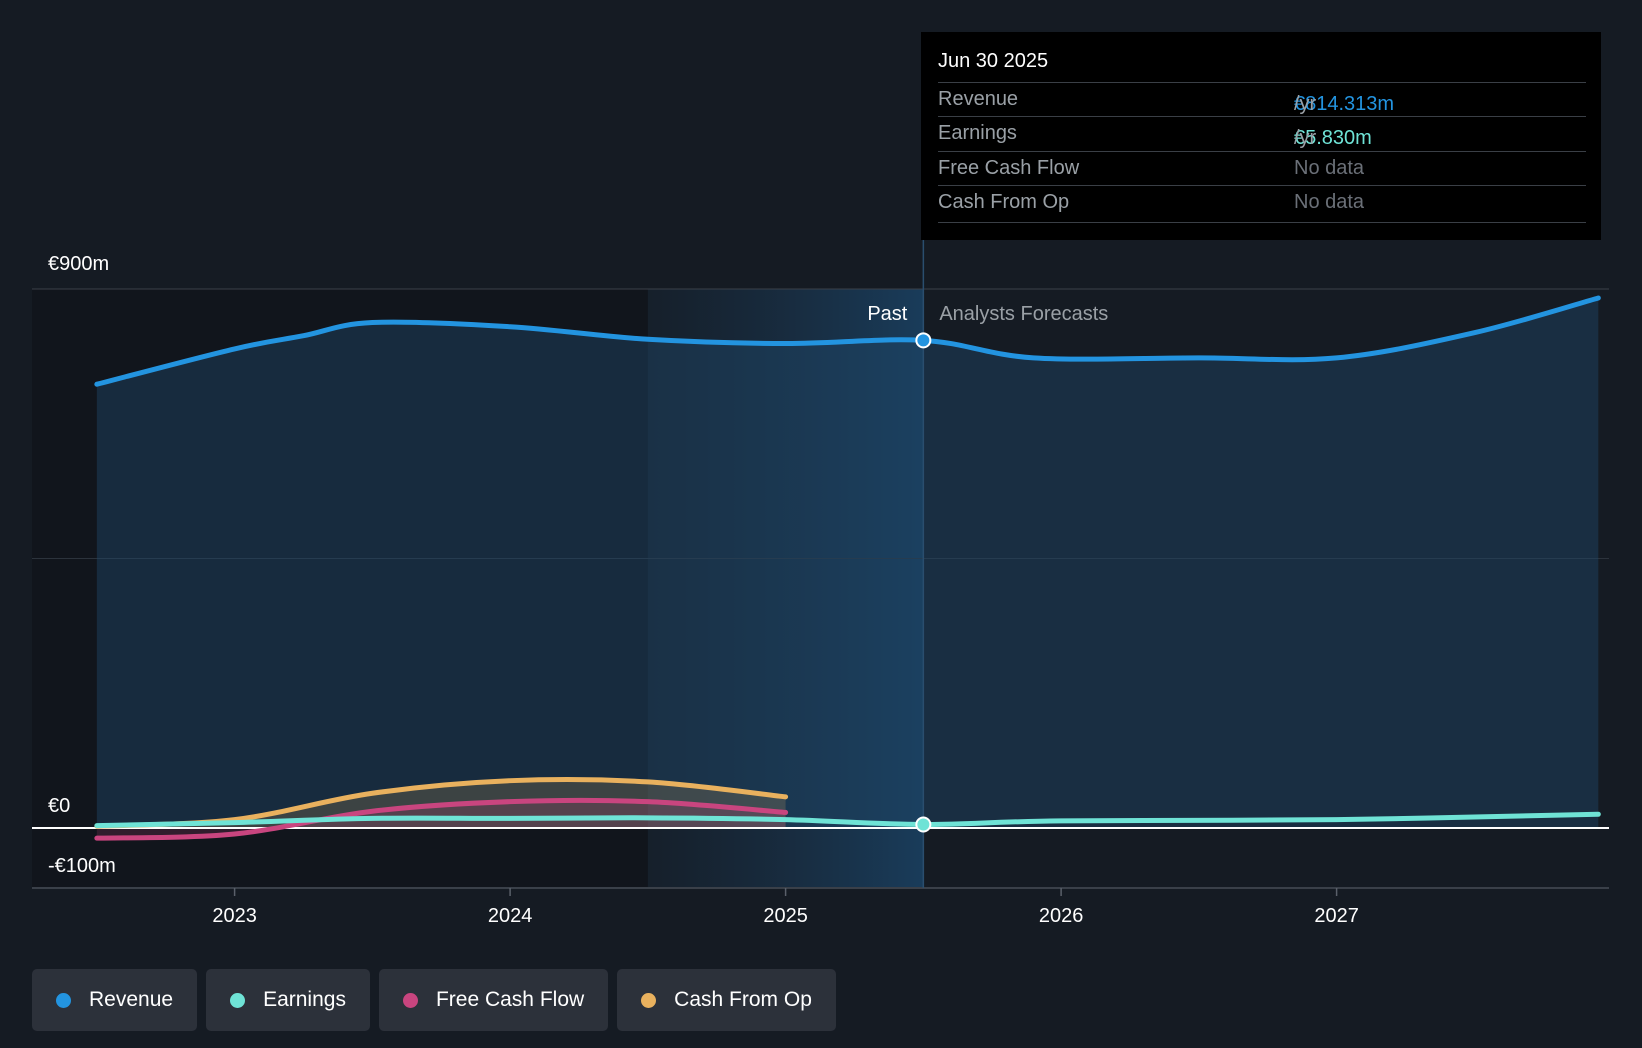 The height and width of the screenshot is (1048, 1642). What do you see at coordinates (82, 866) in the screenshot?
I see `y-tick-label: -€100m` at bounding box center [82, 866].